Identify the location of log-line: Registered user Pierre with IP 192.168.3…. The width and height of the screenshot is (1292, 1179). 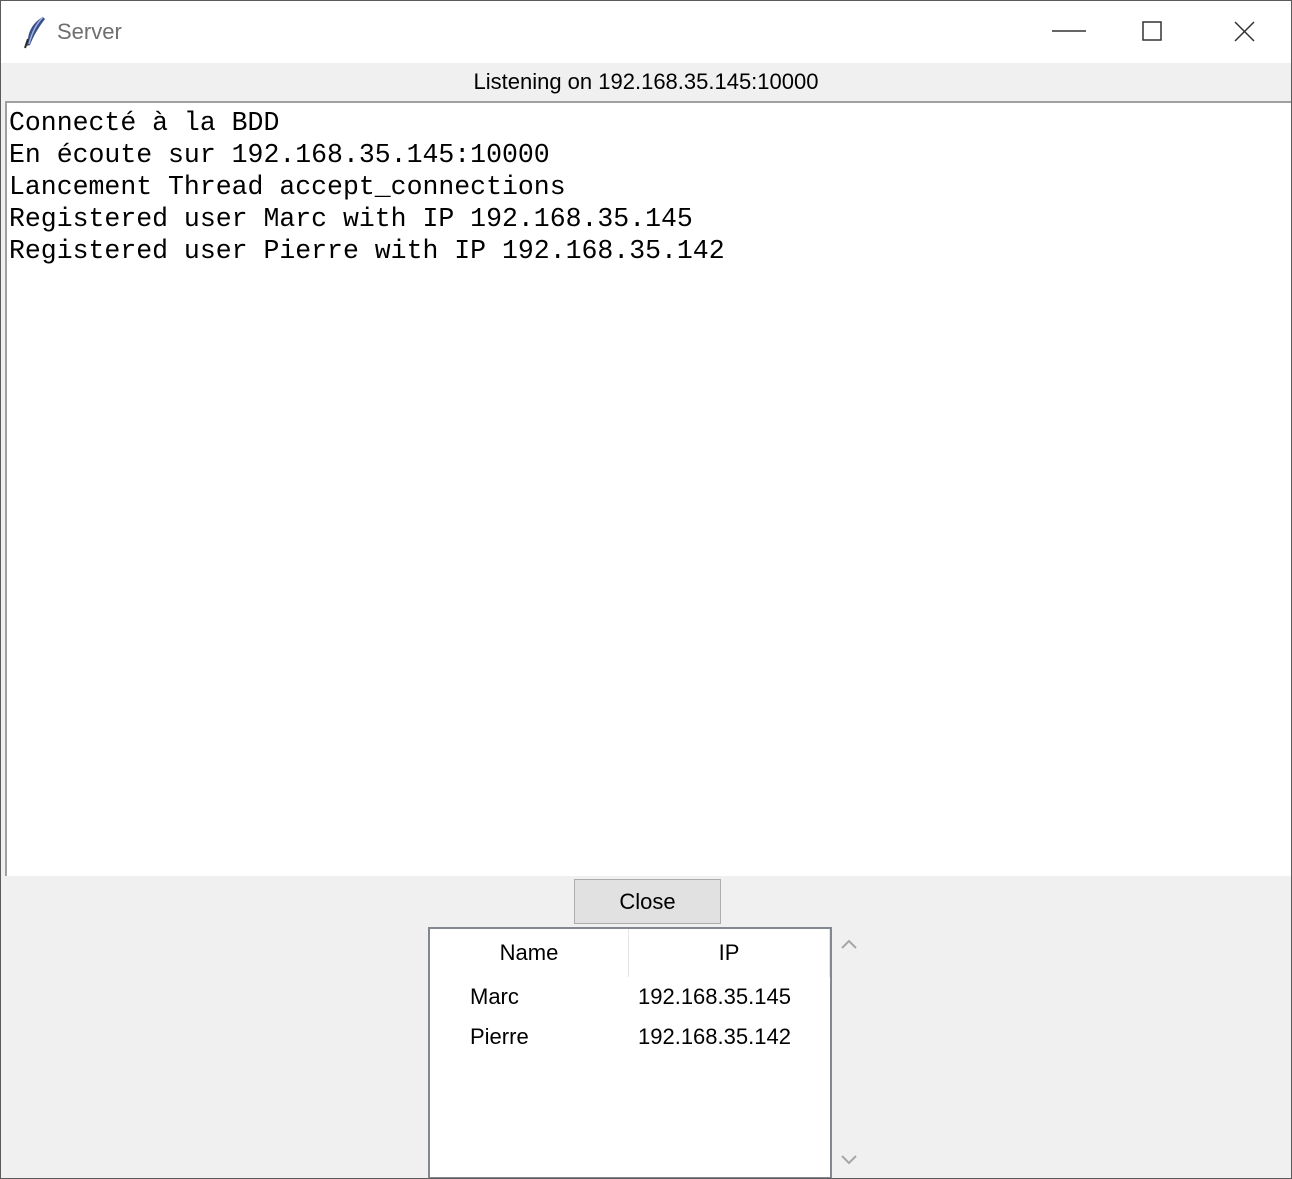
(367, 251).